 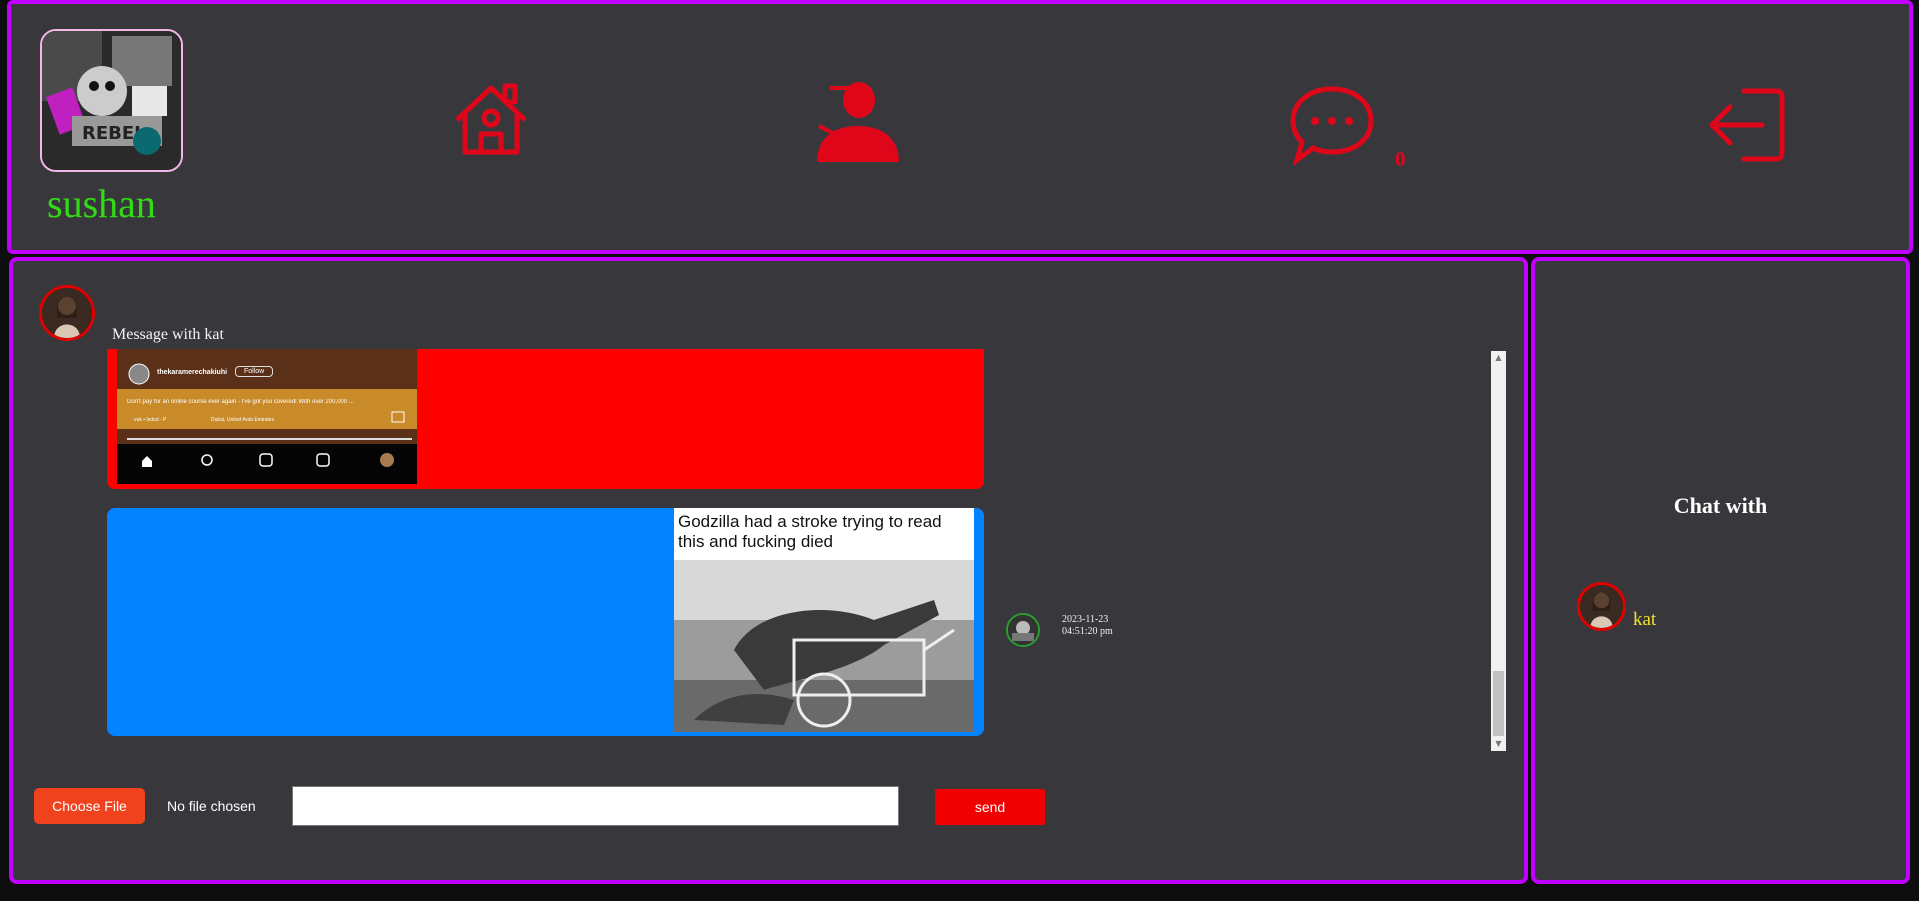 What do you see at coordinates (101, 203) in the screenshot?
I see `username: sushan` at bounding box center [101, 203].